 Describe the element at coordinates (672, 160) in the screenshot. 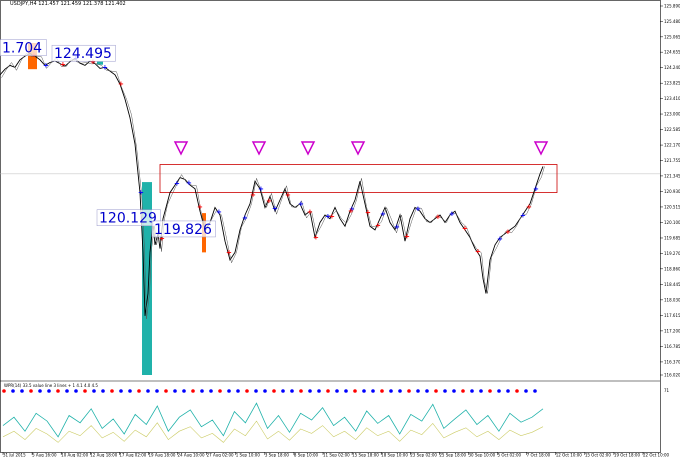

I see `y-tick-label: 121.755` at that location.